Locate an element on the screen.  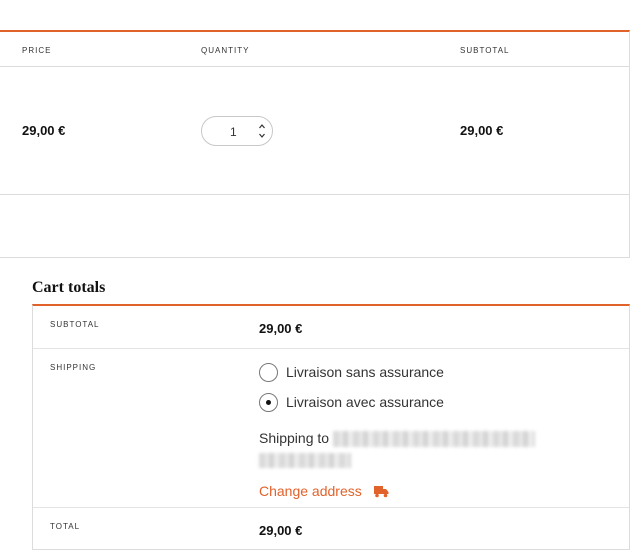
shipping-to-label: Shipping to is located at coordinates (294, 438).